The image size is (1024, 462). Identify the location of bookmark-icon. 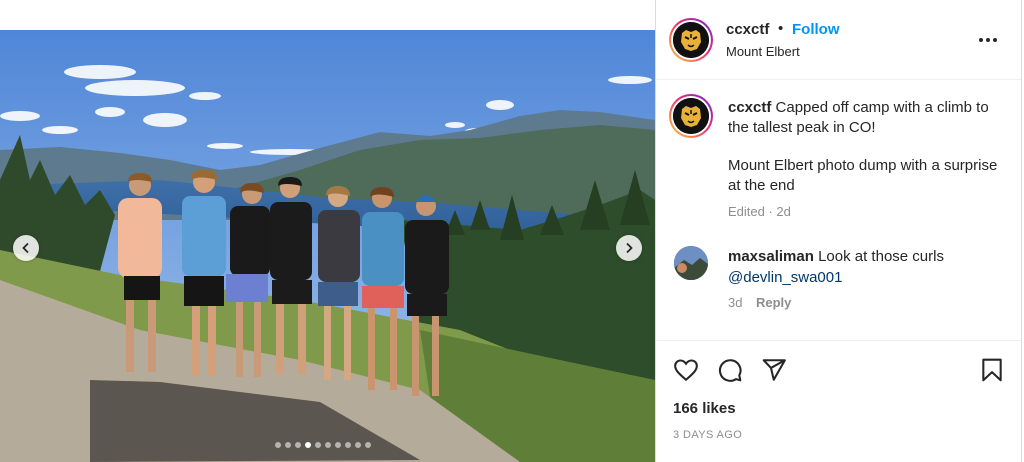
(992, 370).